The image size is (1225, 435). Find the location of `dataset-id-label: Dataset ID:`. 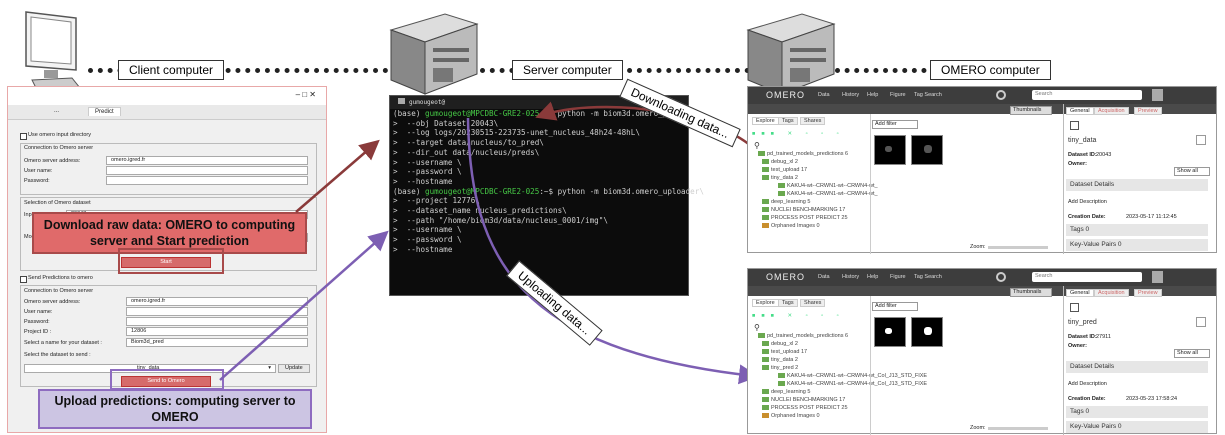

dataset-id-label: Dataset ID: is located at coordinates (1082, 337).